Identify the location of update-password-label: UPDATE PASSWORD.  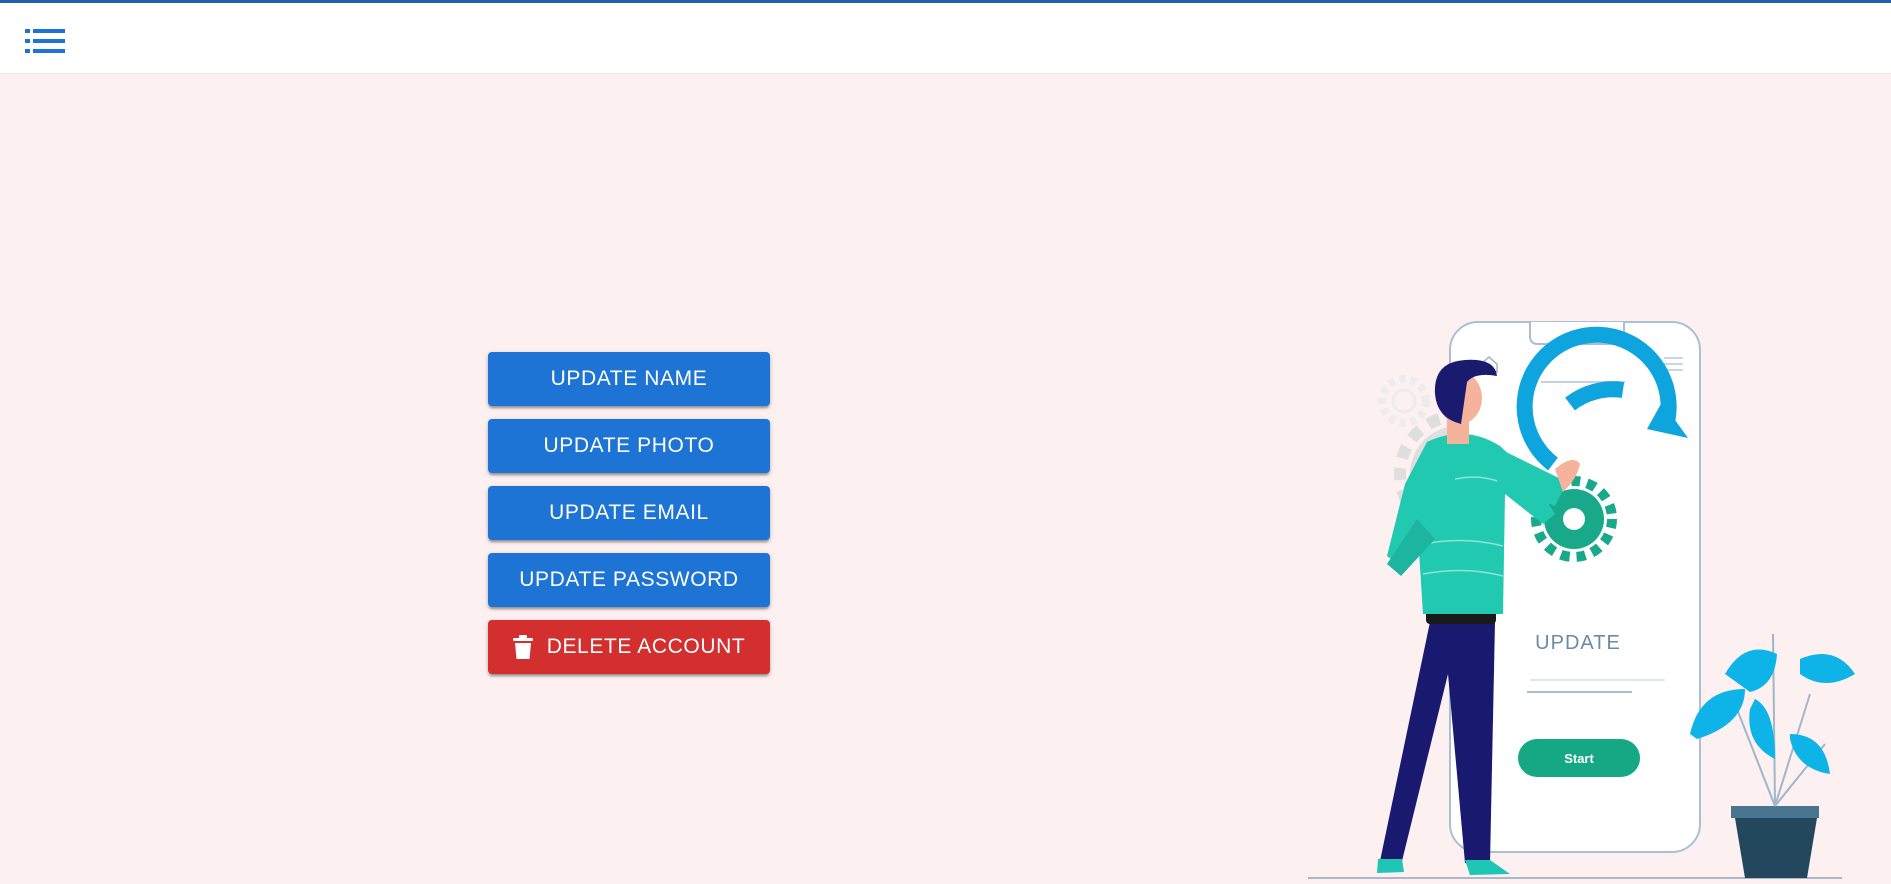
(629, 579).